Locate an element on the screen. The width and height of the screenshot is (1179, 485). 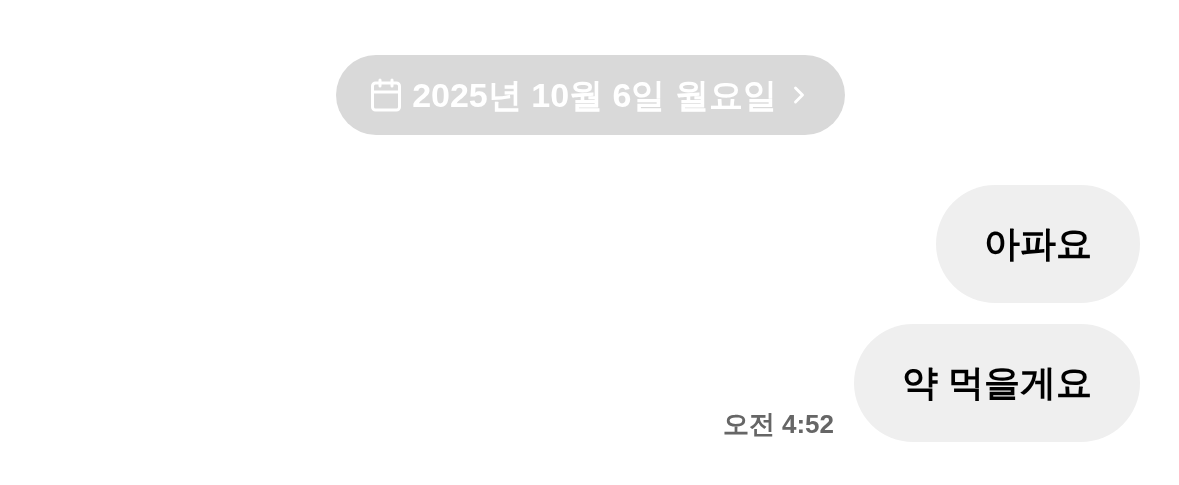
message-time: 오전 4:52 is located at coordinates (778, 424).